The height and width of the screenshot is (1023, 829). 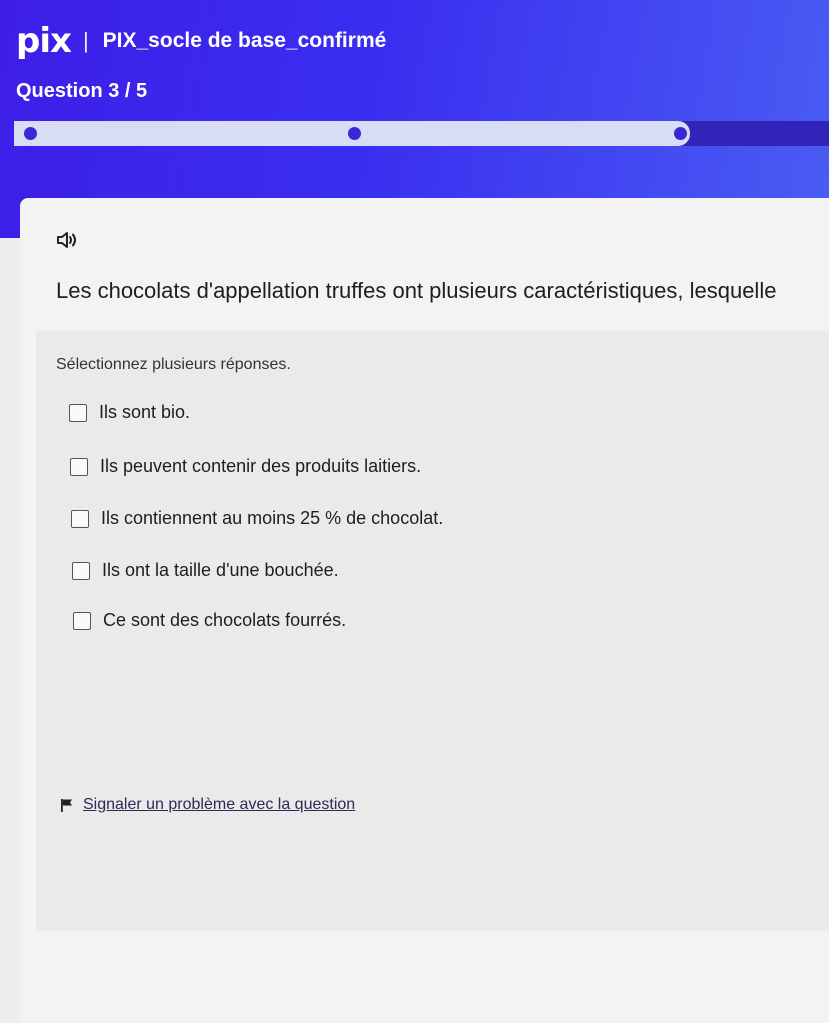 I want to click on answer-label: Ils sont bio., so click(x=145, y=412).